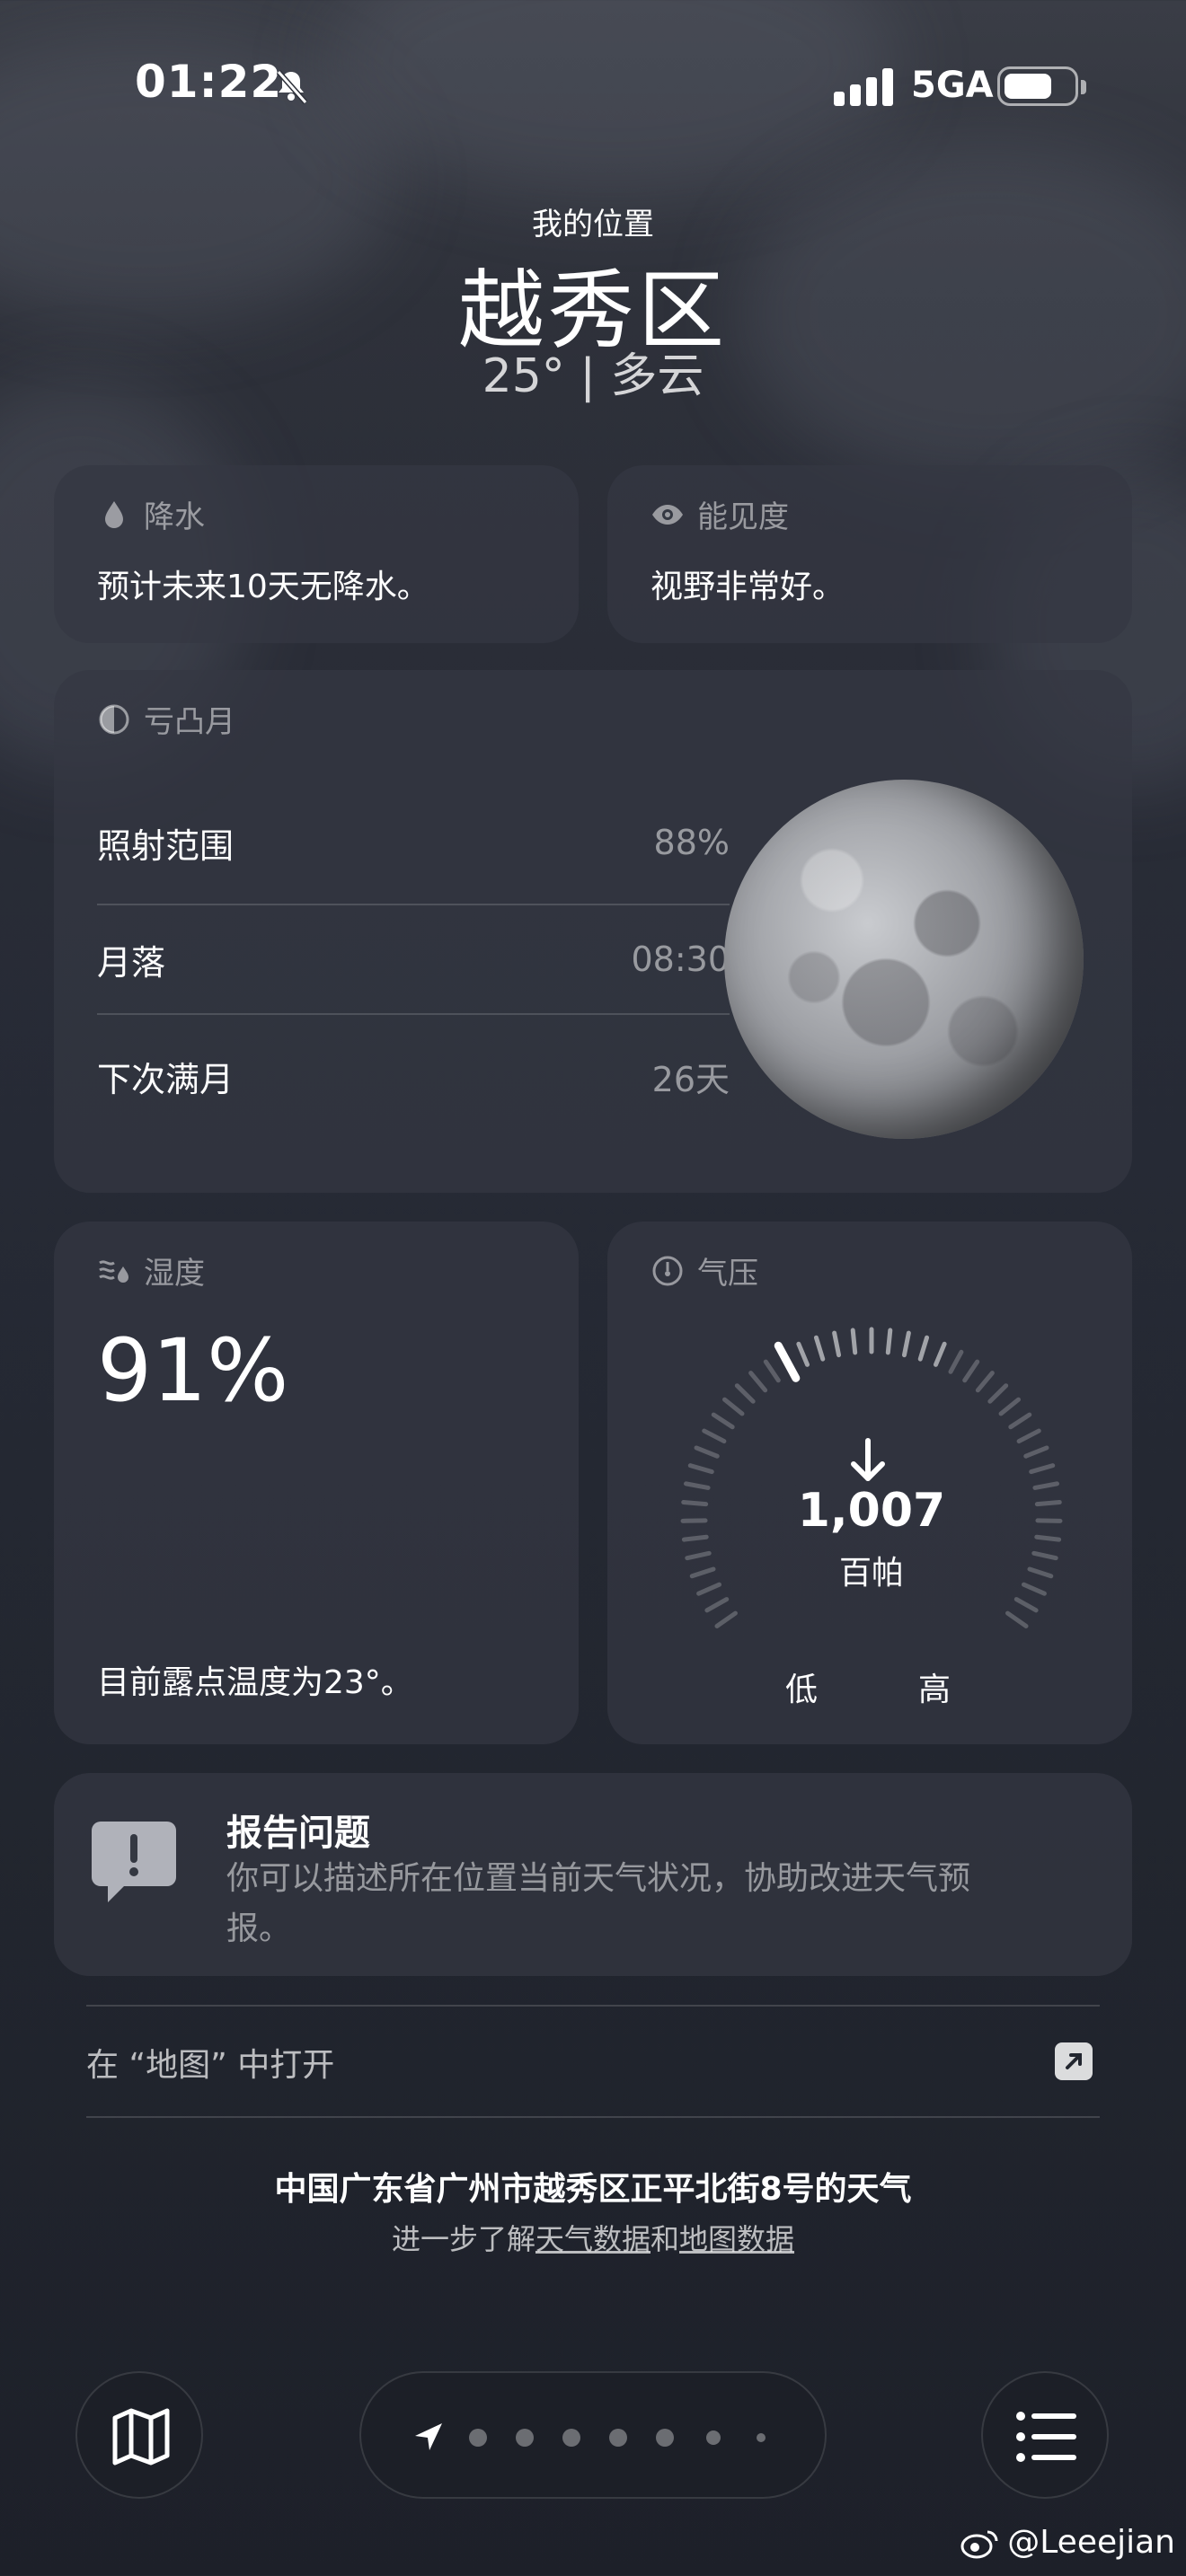 This screenshot has height=2576, width=1186. What do you see at coordinates (691, 842) in the screenshot?
I see `moon-row-value: 88%` at bounding box center [691, 842].